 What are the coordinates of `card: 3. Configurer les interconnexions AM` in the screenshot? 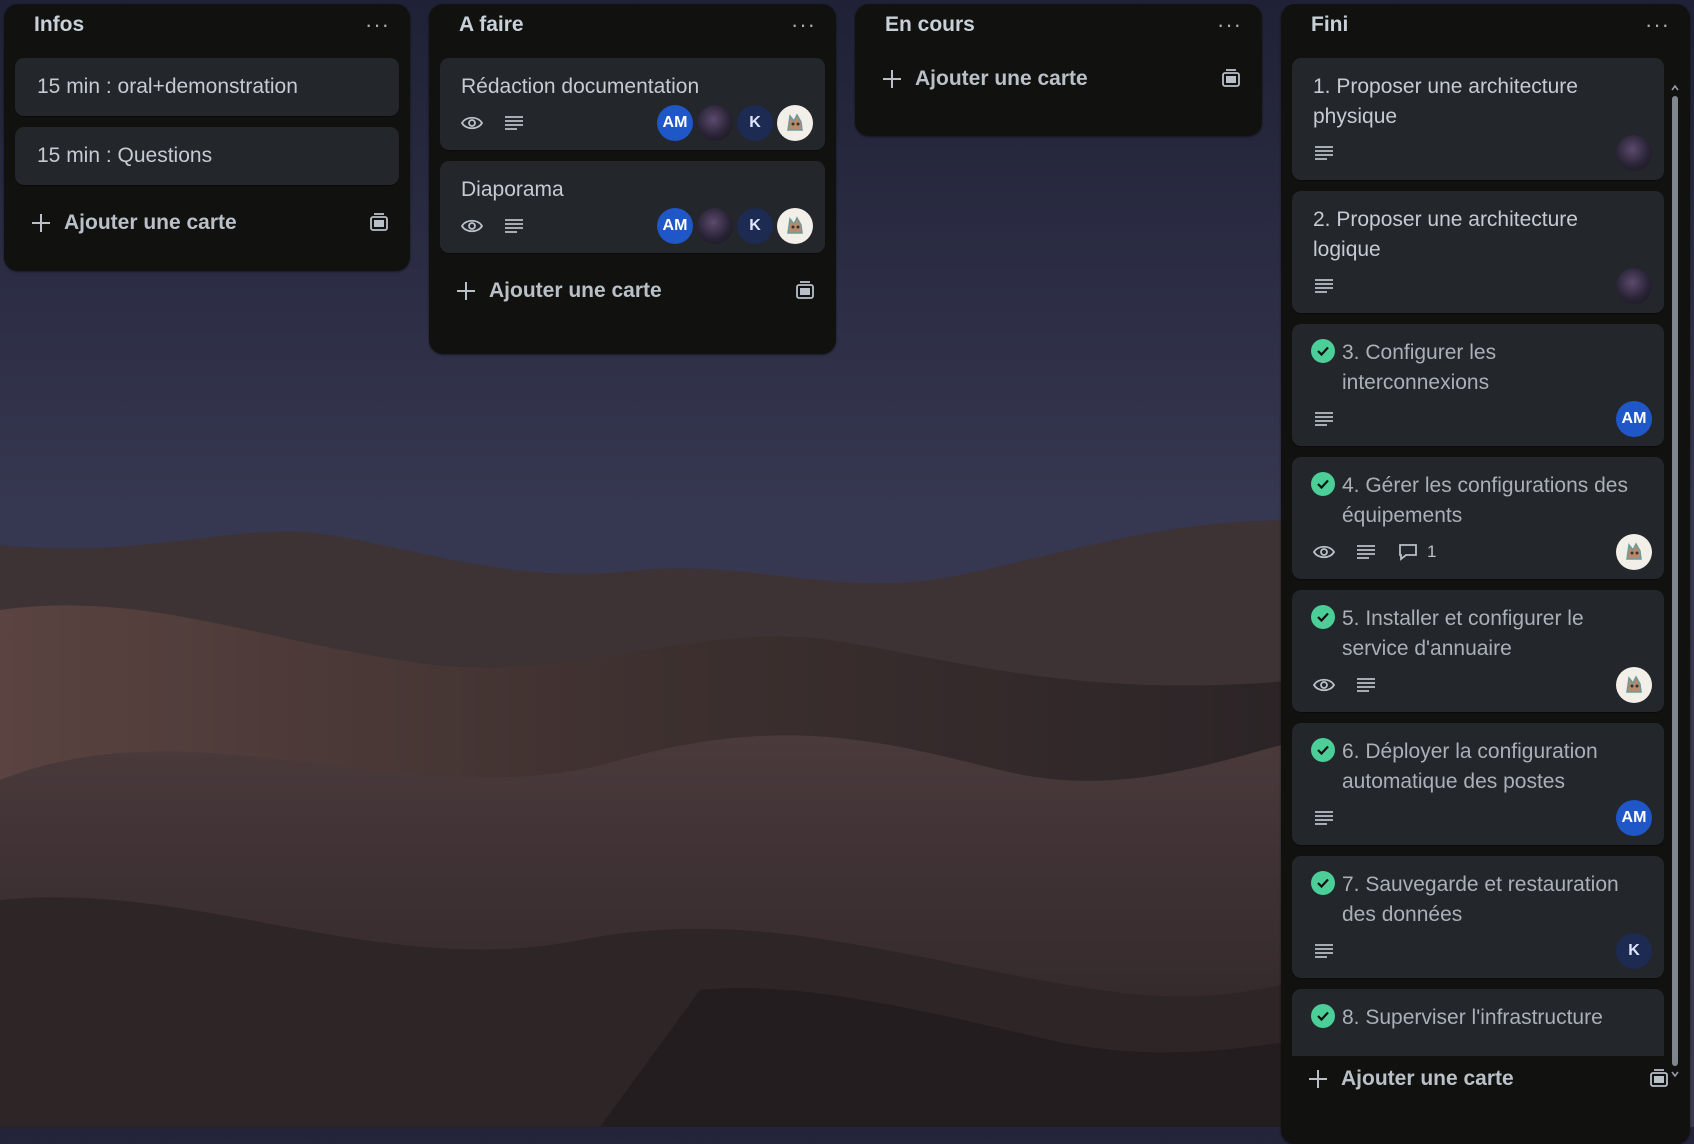 It's located at (1478, 385).